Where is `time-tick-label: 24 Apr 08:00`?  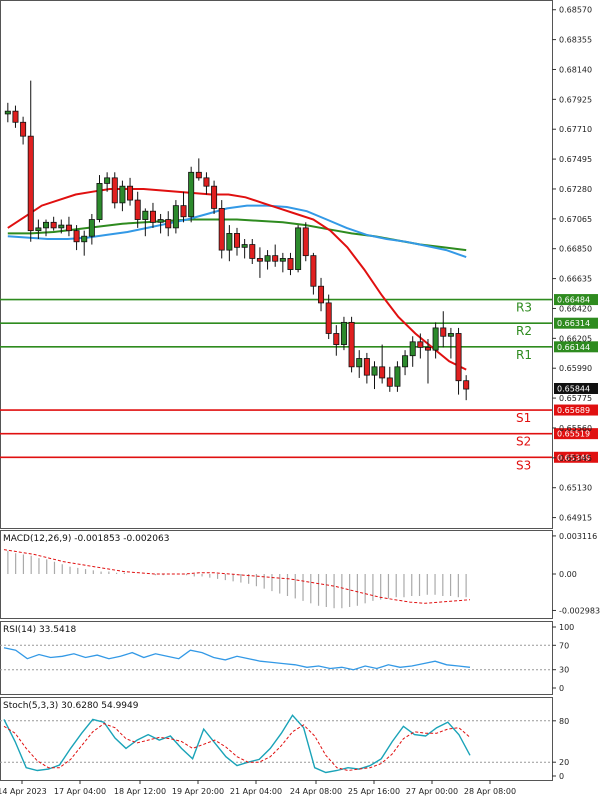
time-tick-label: 24 Apr 08:00 is located at coordinates (316, 791).